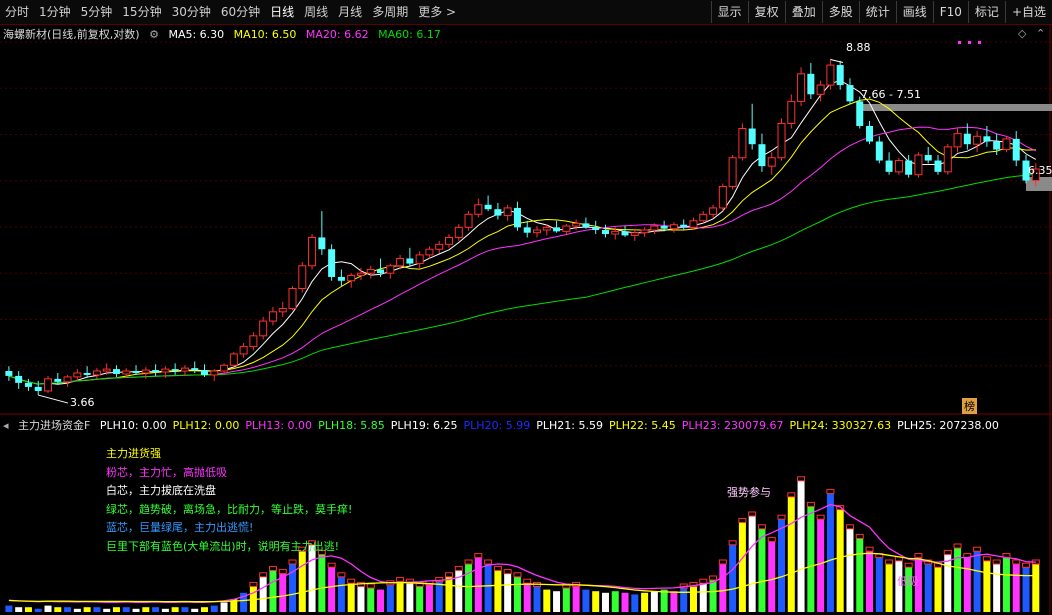  I want to click on low-price-label: 3.66, so click(82, 402).